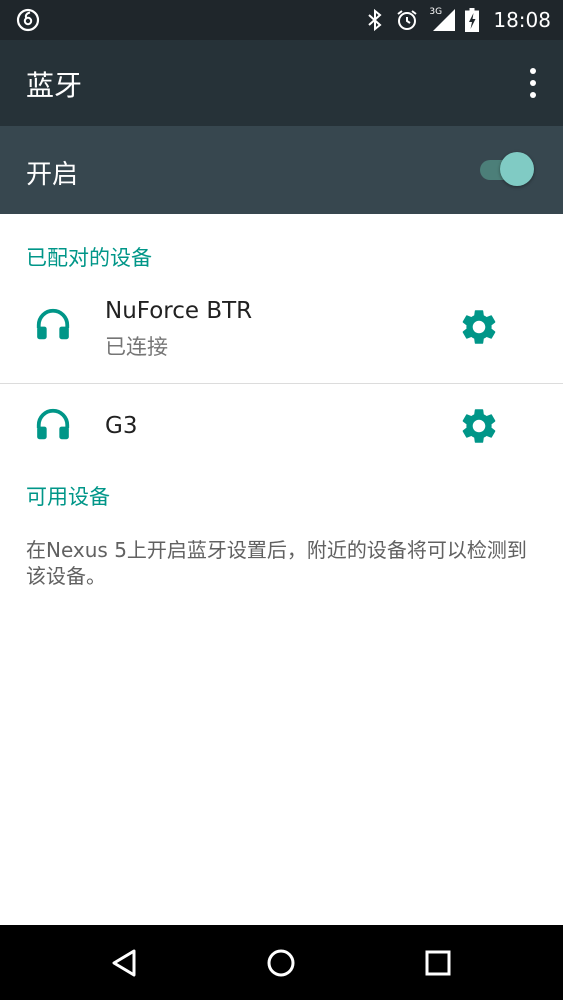  Describe the element at coordinates (54, 85) in the screenshot. I see `page-title: 蓝牙` at that location.